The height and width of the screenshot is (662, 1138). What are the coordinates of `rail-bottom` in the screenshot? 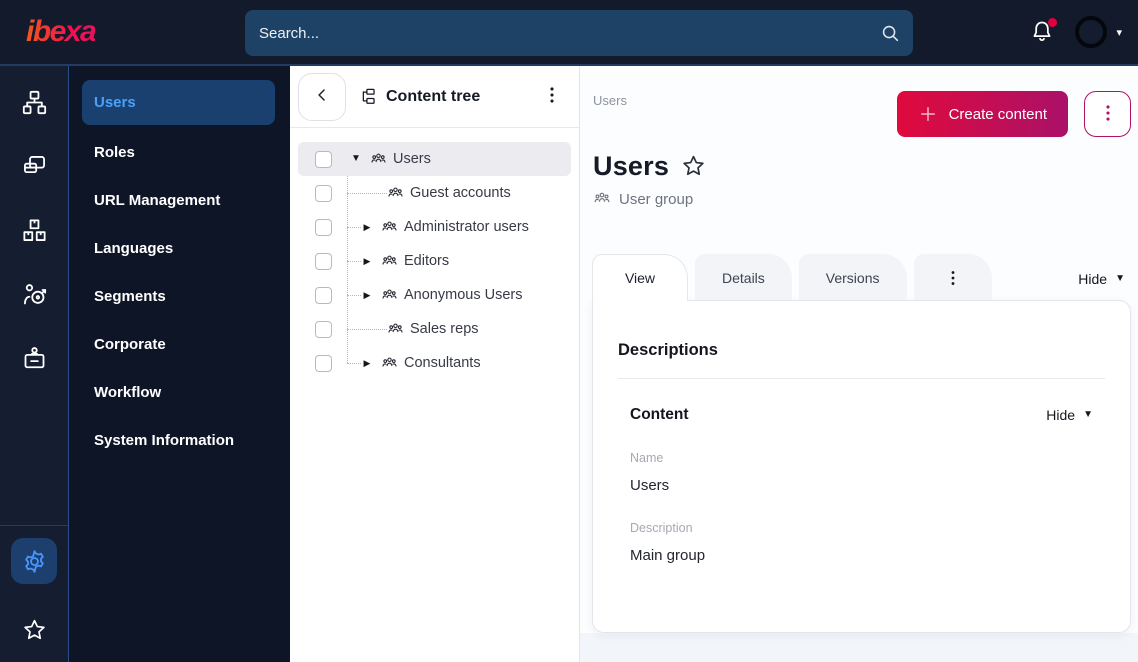 It's located at (34, 593).